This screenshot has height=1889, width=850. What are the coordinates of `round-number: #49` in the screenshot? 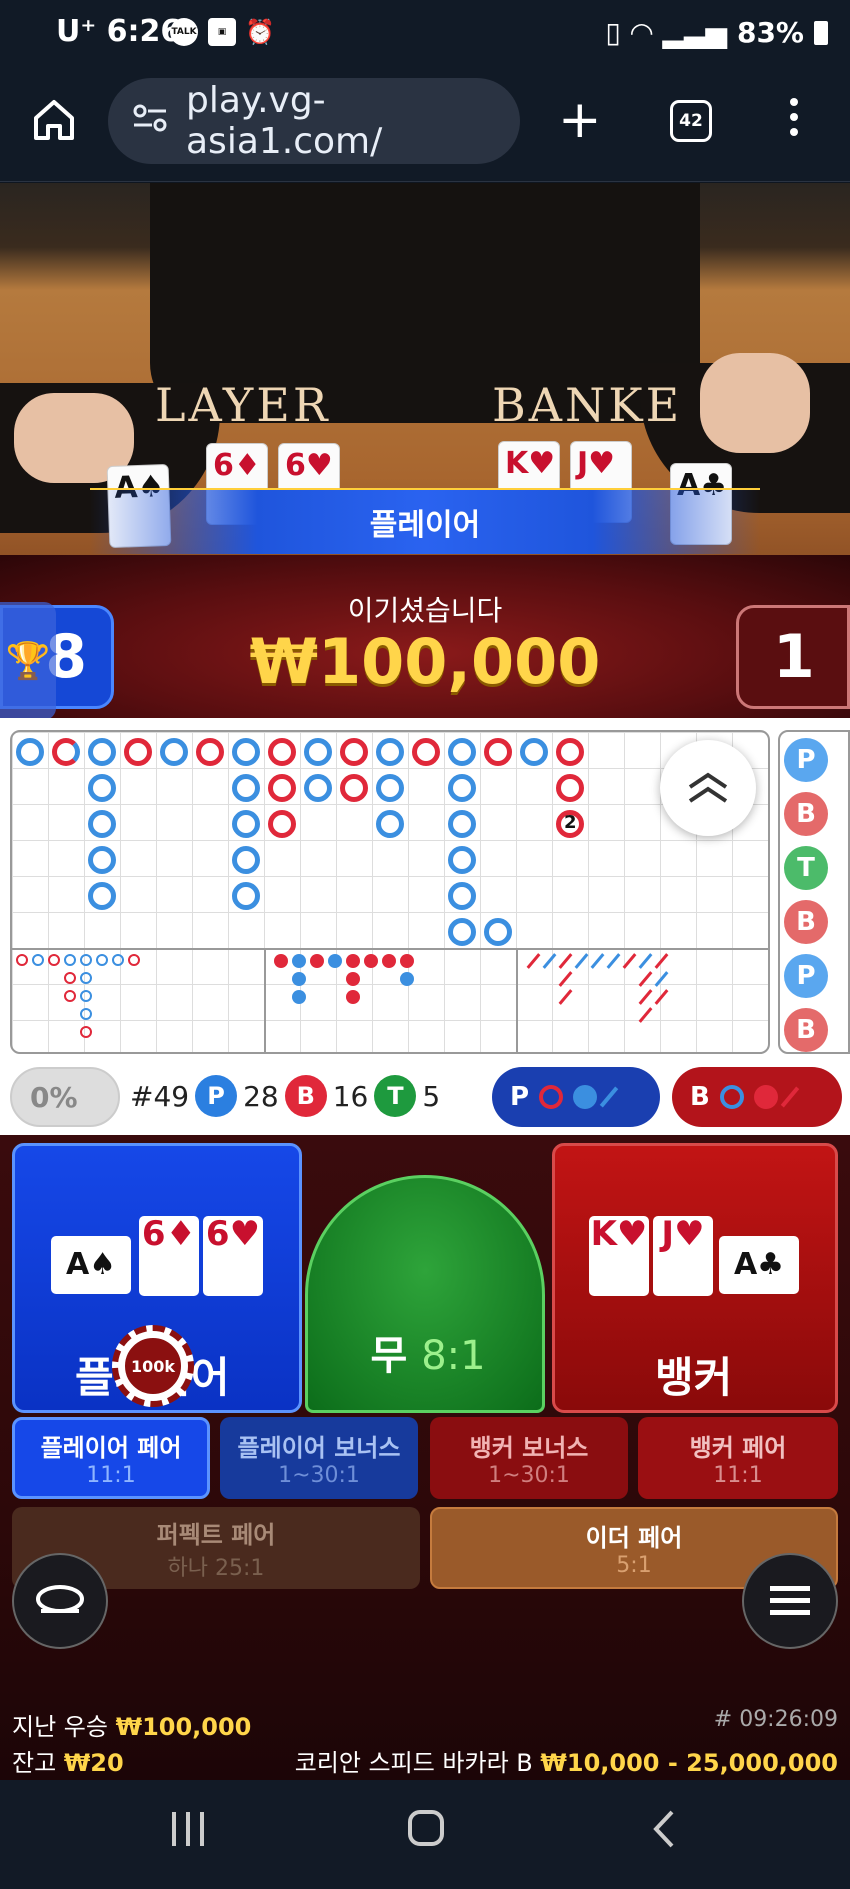 It's located at (160, 1096).